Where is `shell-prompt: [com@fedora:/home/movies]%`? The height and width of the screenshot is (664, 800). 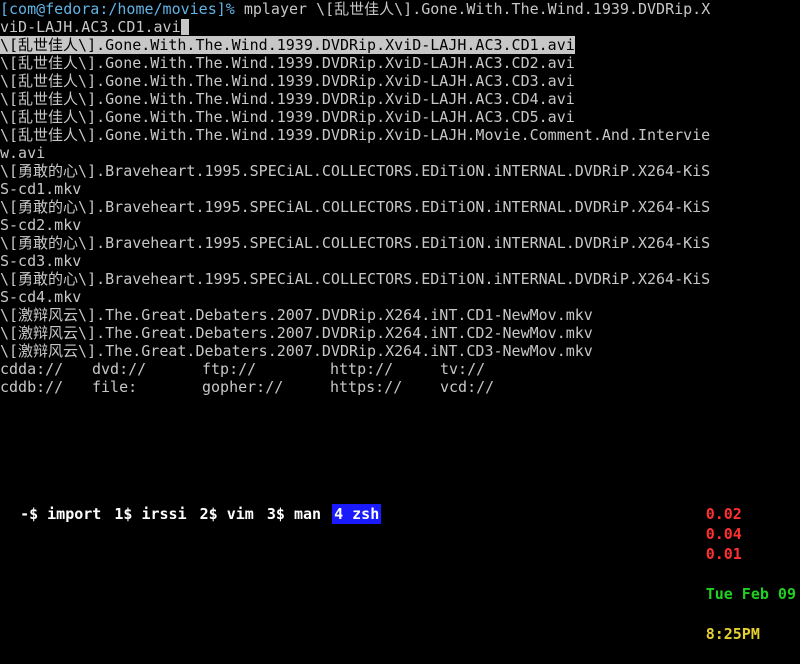 shell-prompt: [com@fedora:/home/movies]% is located at coordinates (117, 9).